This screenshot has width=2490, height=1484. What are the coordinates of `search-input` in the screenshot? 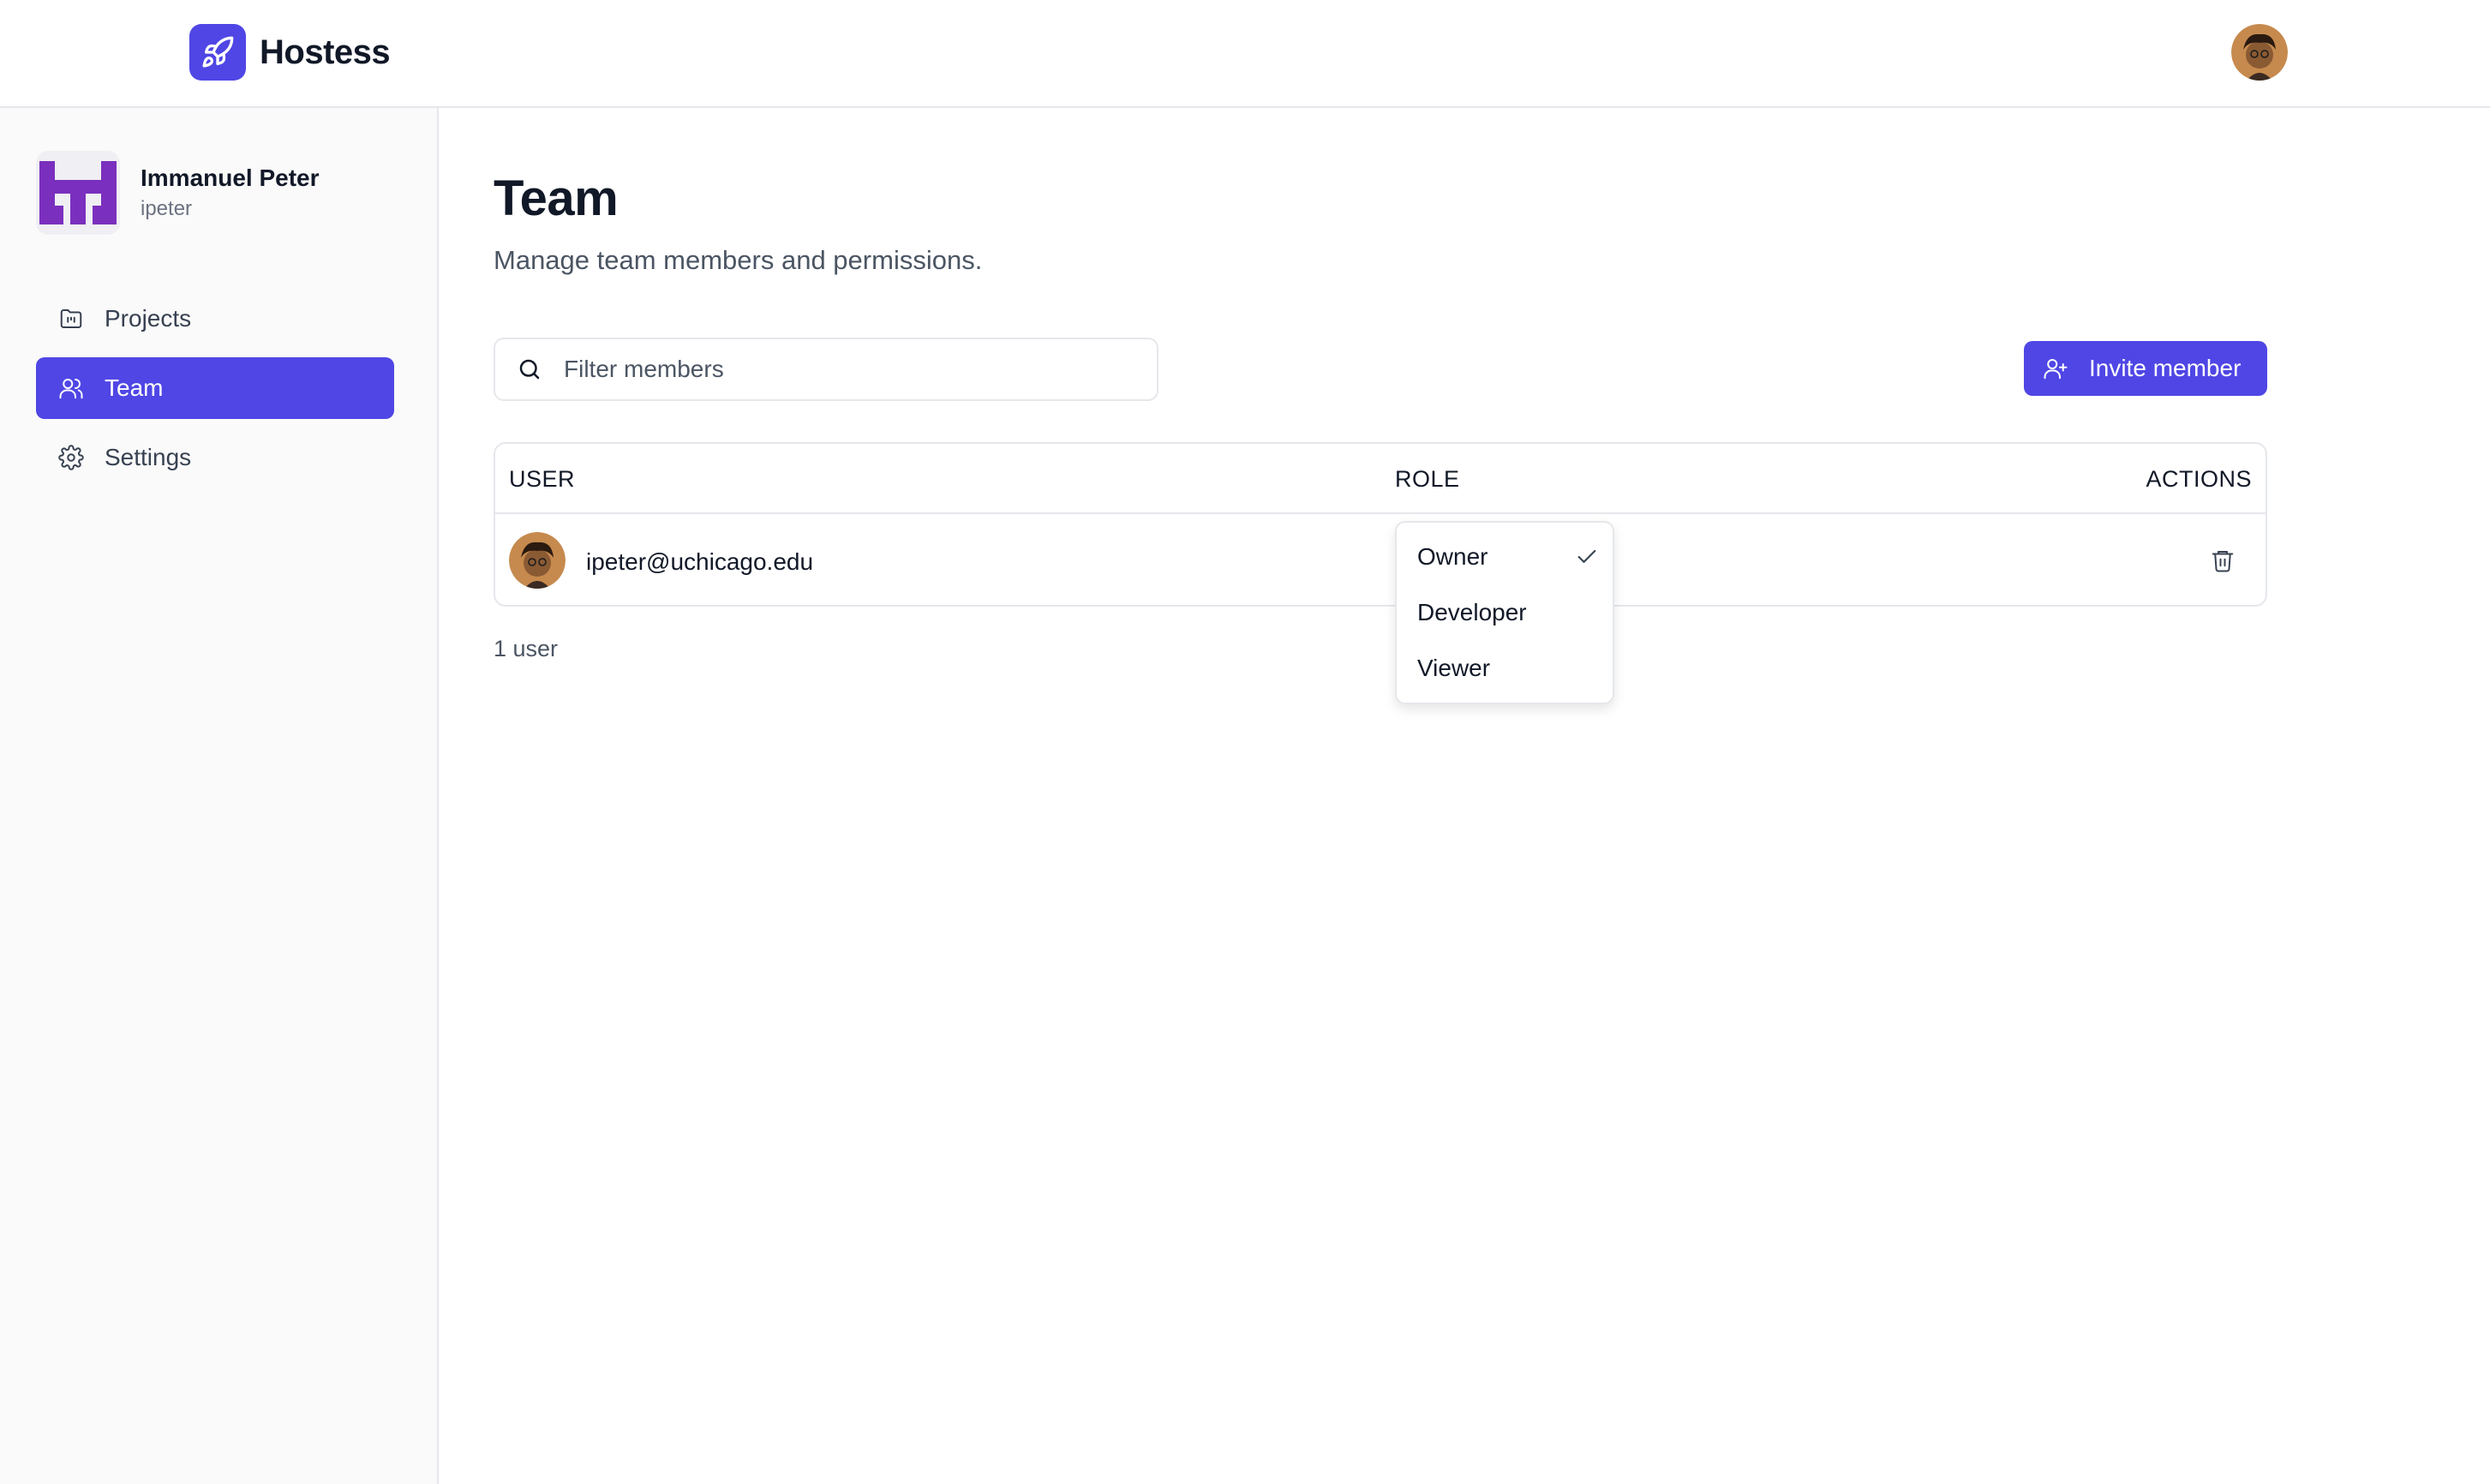 It's located at (838, 369).